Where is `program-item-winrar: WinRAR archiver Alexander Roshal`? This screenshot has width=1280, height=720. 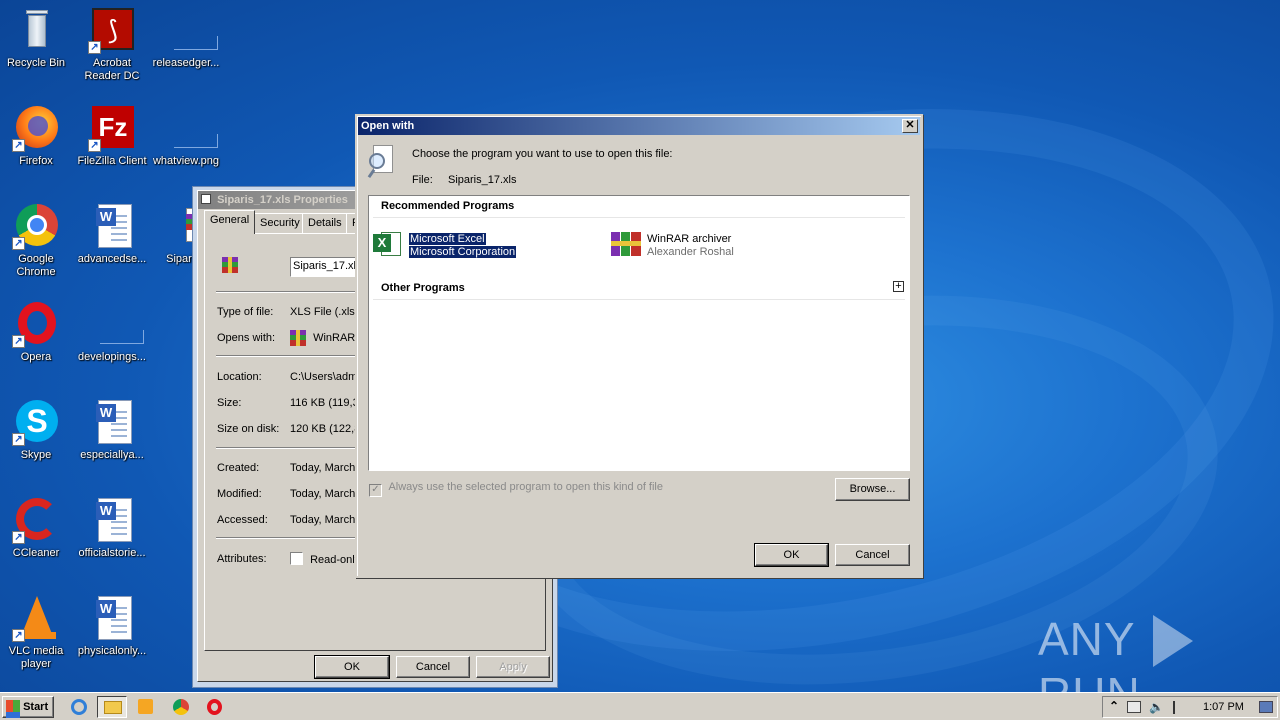
program-item-winrar: WinRAR archiver Alexander Roshal is located at coordinates (681, 245).